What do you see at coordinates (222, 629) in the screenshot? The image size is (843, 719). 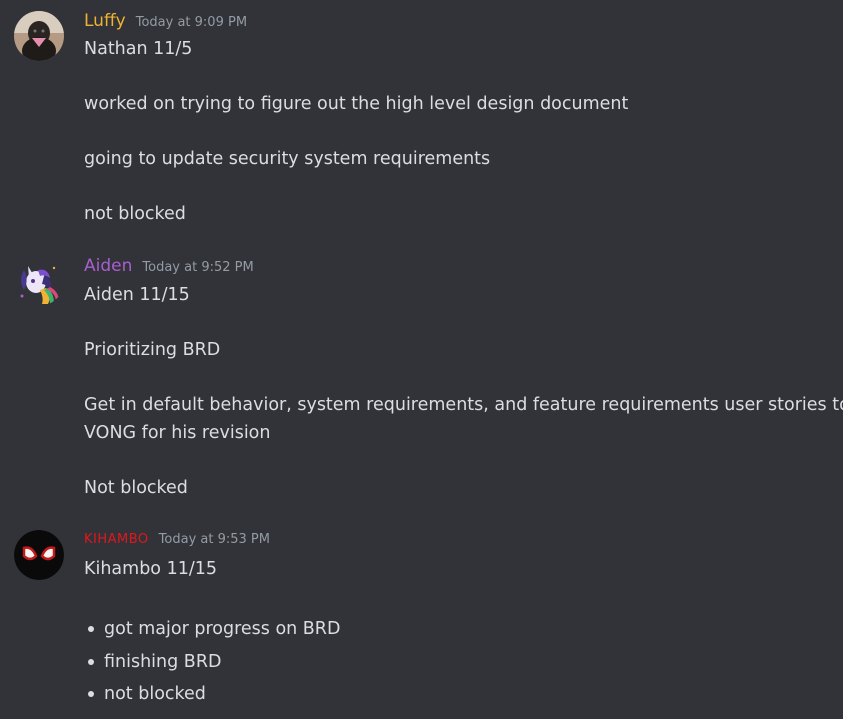 I see `bullet-item: got major progress on BRD` at bounding box center [222, 629].